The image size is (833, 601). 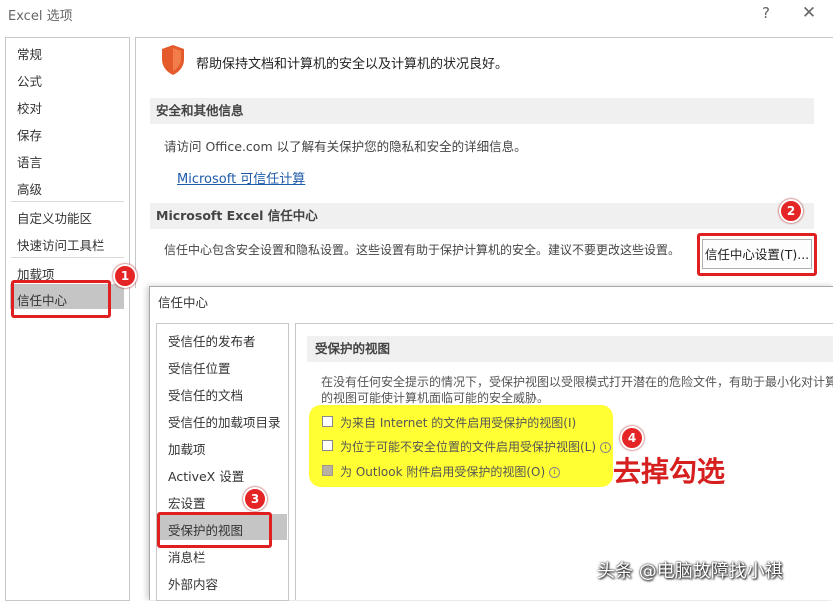 What do you see at coordinates (29, 107) in the screenshot?
I see `sidebar-item-proofing: 校对` at bounding box center [29, 107].